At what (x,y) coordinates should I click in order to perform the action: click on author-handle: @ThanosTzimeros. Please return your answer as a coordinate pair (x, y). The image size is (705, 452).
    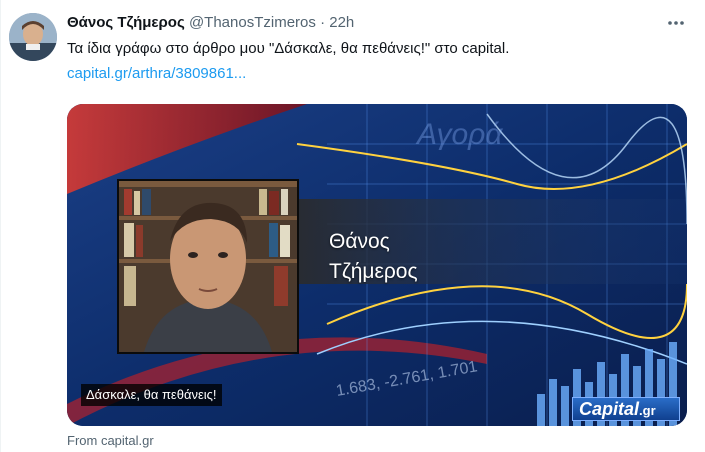
    Looking at the image, I should click on (252, 22).